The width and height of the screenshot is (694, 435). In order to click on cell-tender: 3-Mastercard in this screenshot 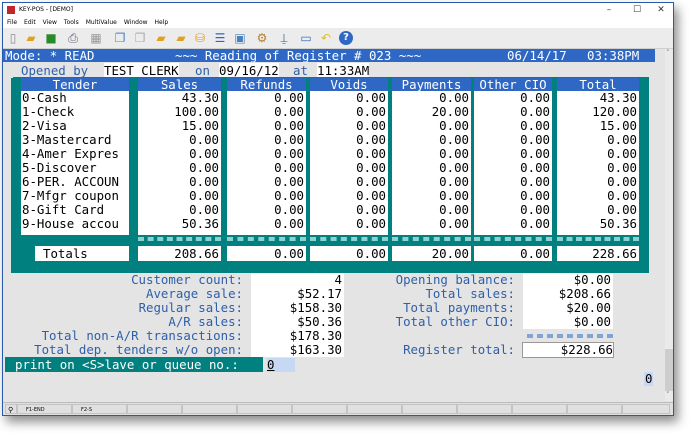, I will do `click(67, 139)`.